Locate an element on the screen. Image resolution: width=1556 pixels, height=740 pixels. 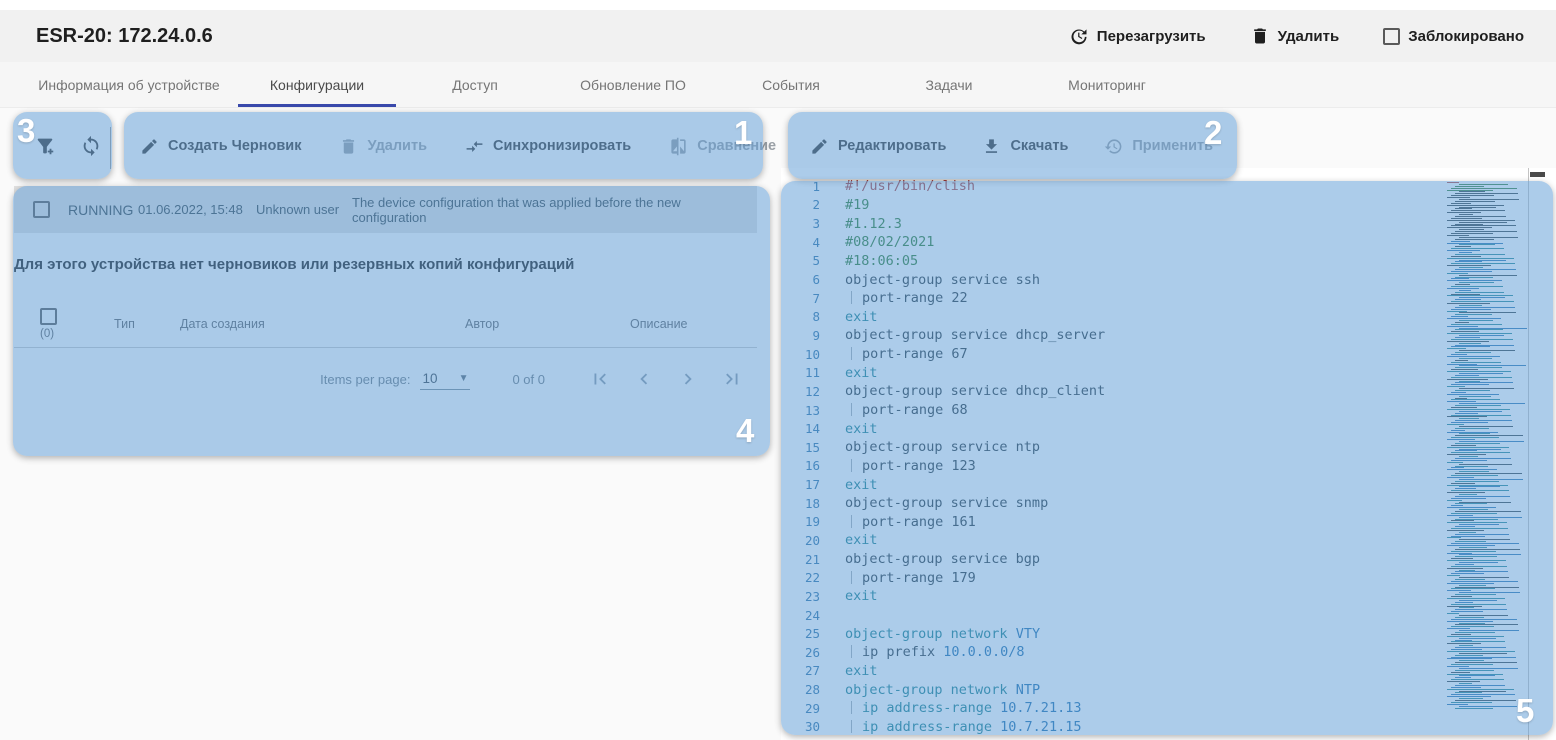
row-checkbox is located at coordinates (41, 209).